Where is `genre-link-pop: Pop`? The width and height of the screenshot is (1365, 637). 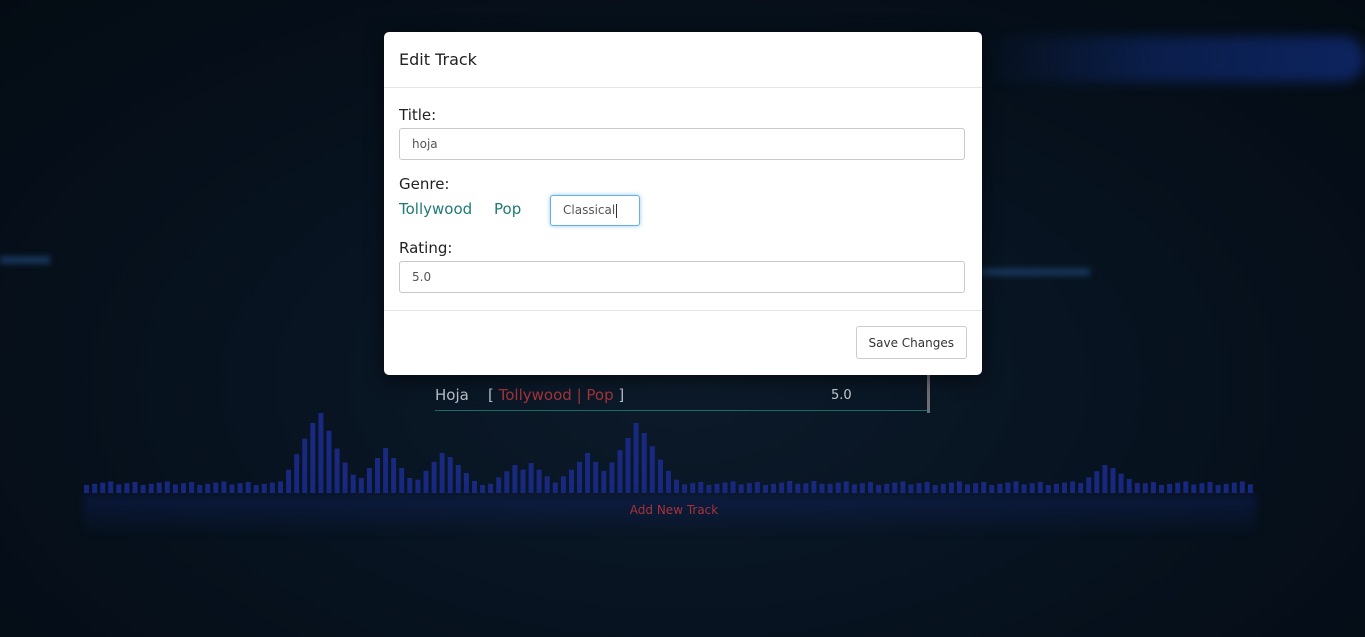
genre-link-pop: Pop is located at coordinates (507, 209).